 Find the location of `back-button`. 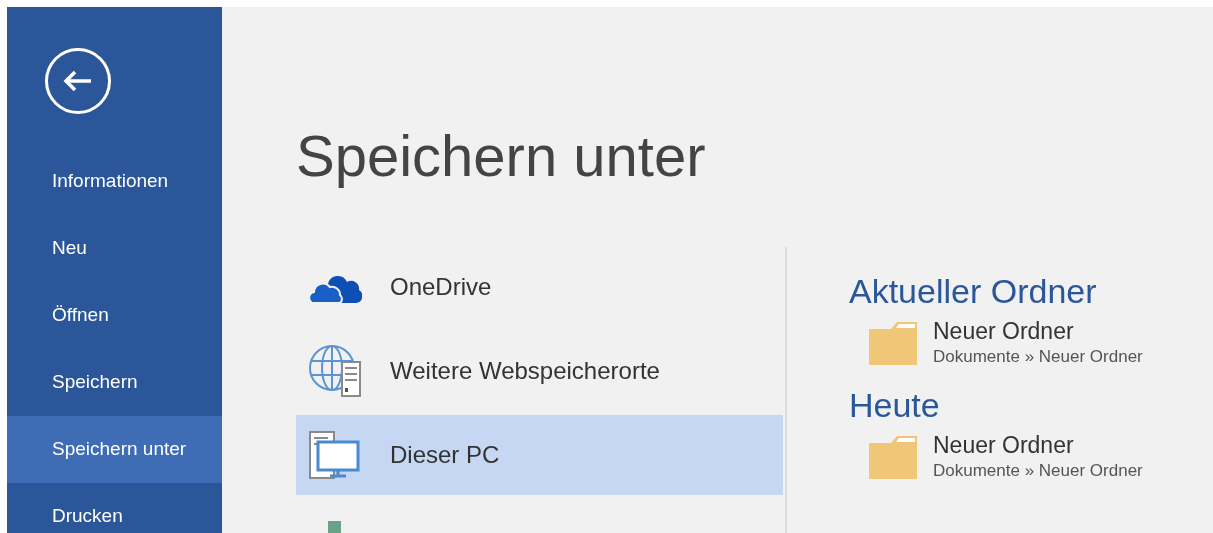

back-button is located at coordinates (78, 81).